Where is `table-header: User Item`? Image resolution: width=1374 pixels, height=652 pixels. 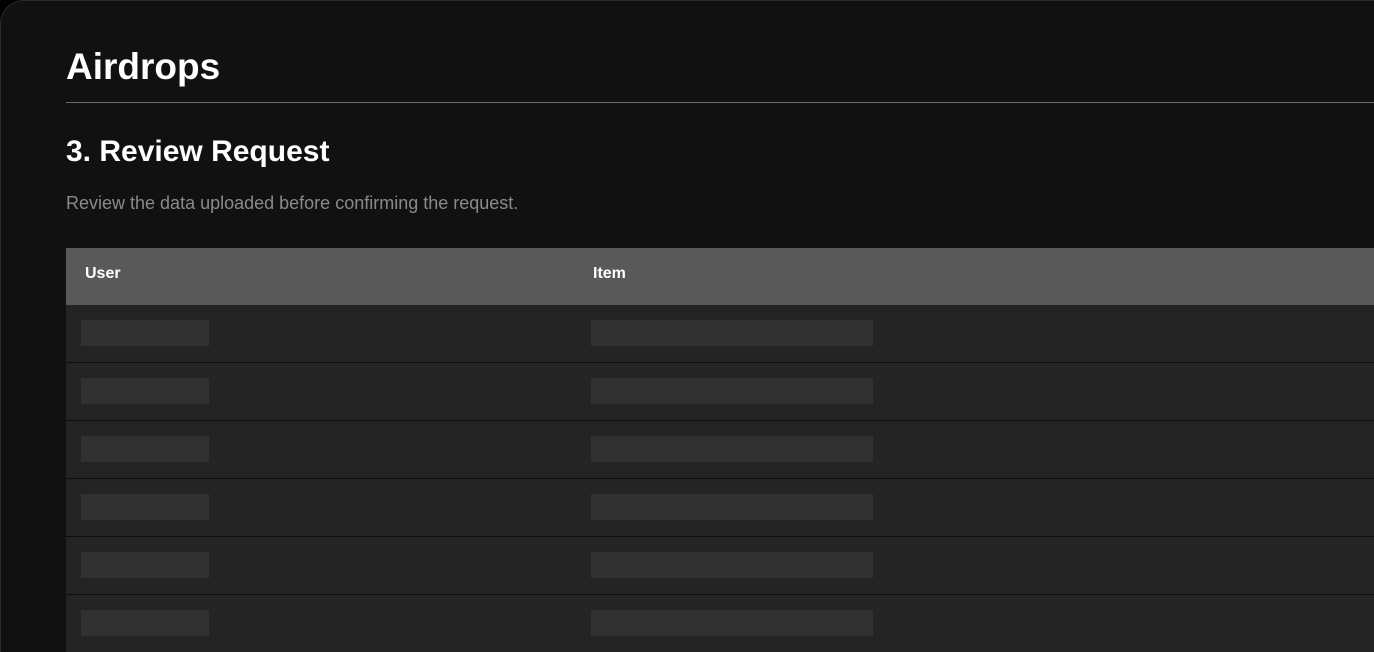
table-header: User Item is located at coordinates (720, 276).